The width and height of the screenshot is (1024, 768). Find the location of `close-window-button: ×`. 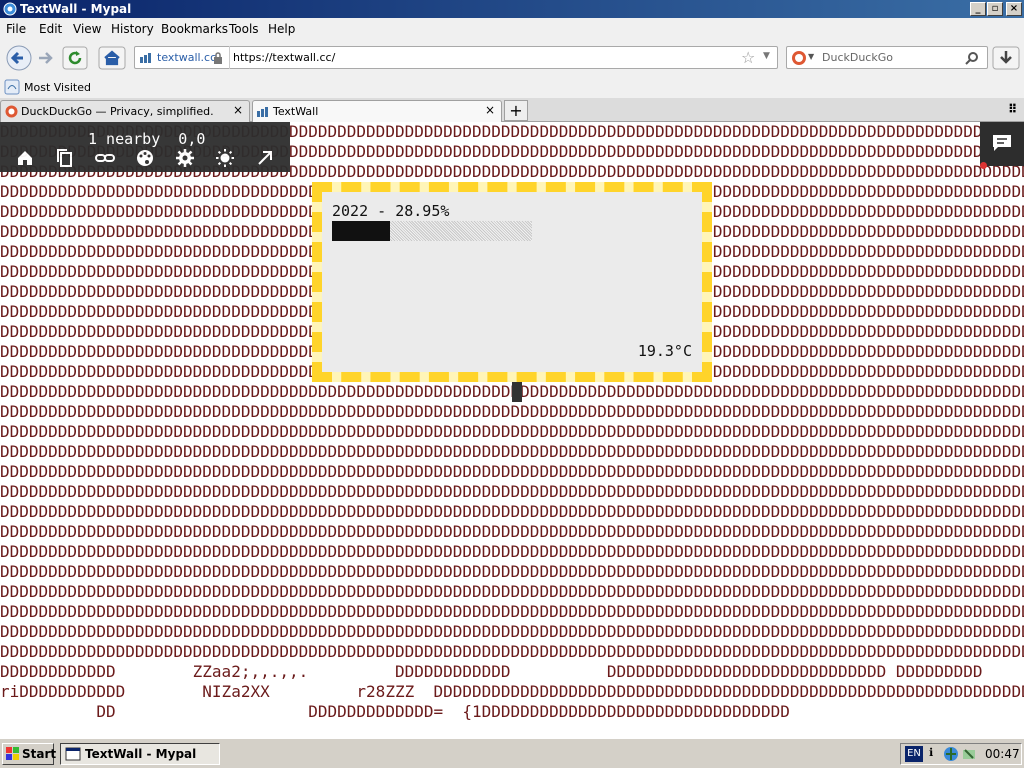

close-window-button: × is located at coordinates (1014, 9).